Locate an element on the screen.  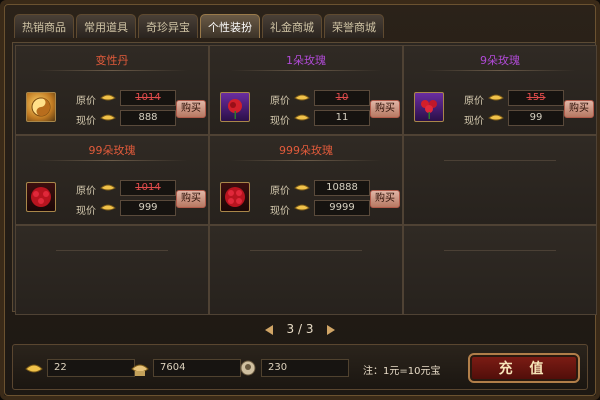
item-name: 9朵玫瑰 is located at coordinates (500, 60).